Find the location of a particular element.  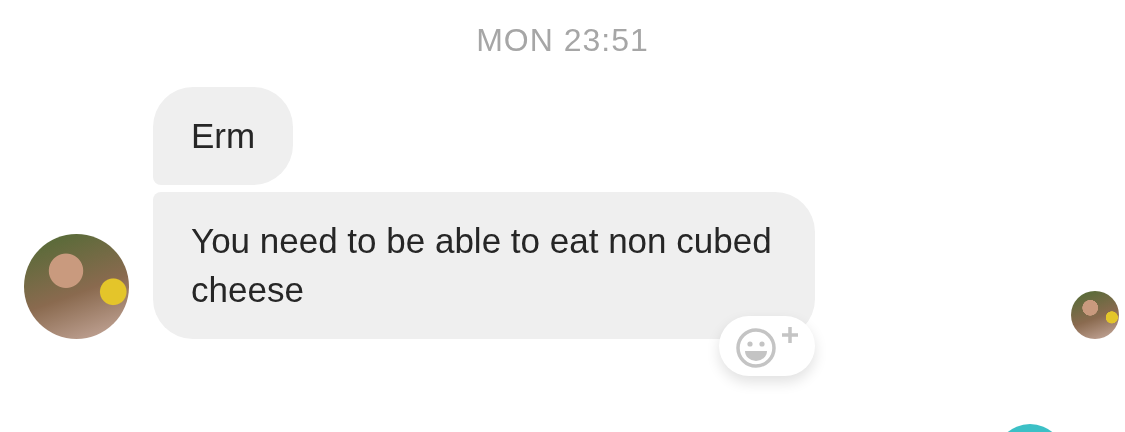

add-reaction-button is located at coordinates (767, 346).